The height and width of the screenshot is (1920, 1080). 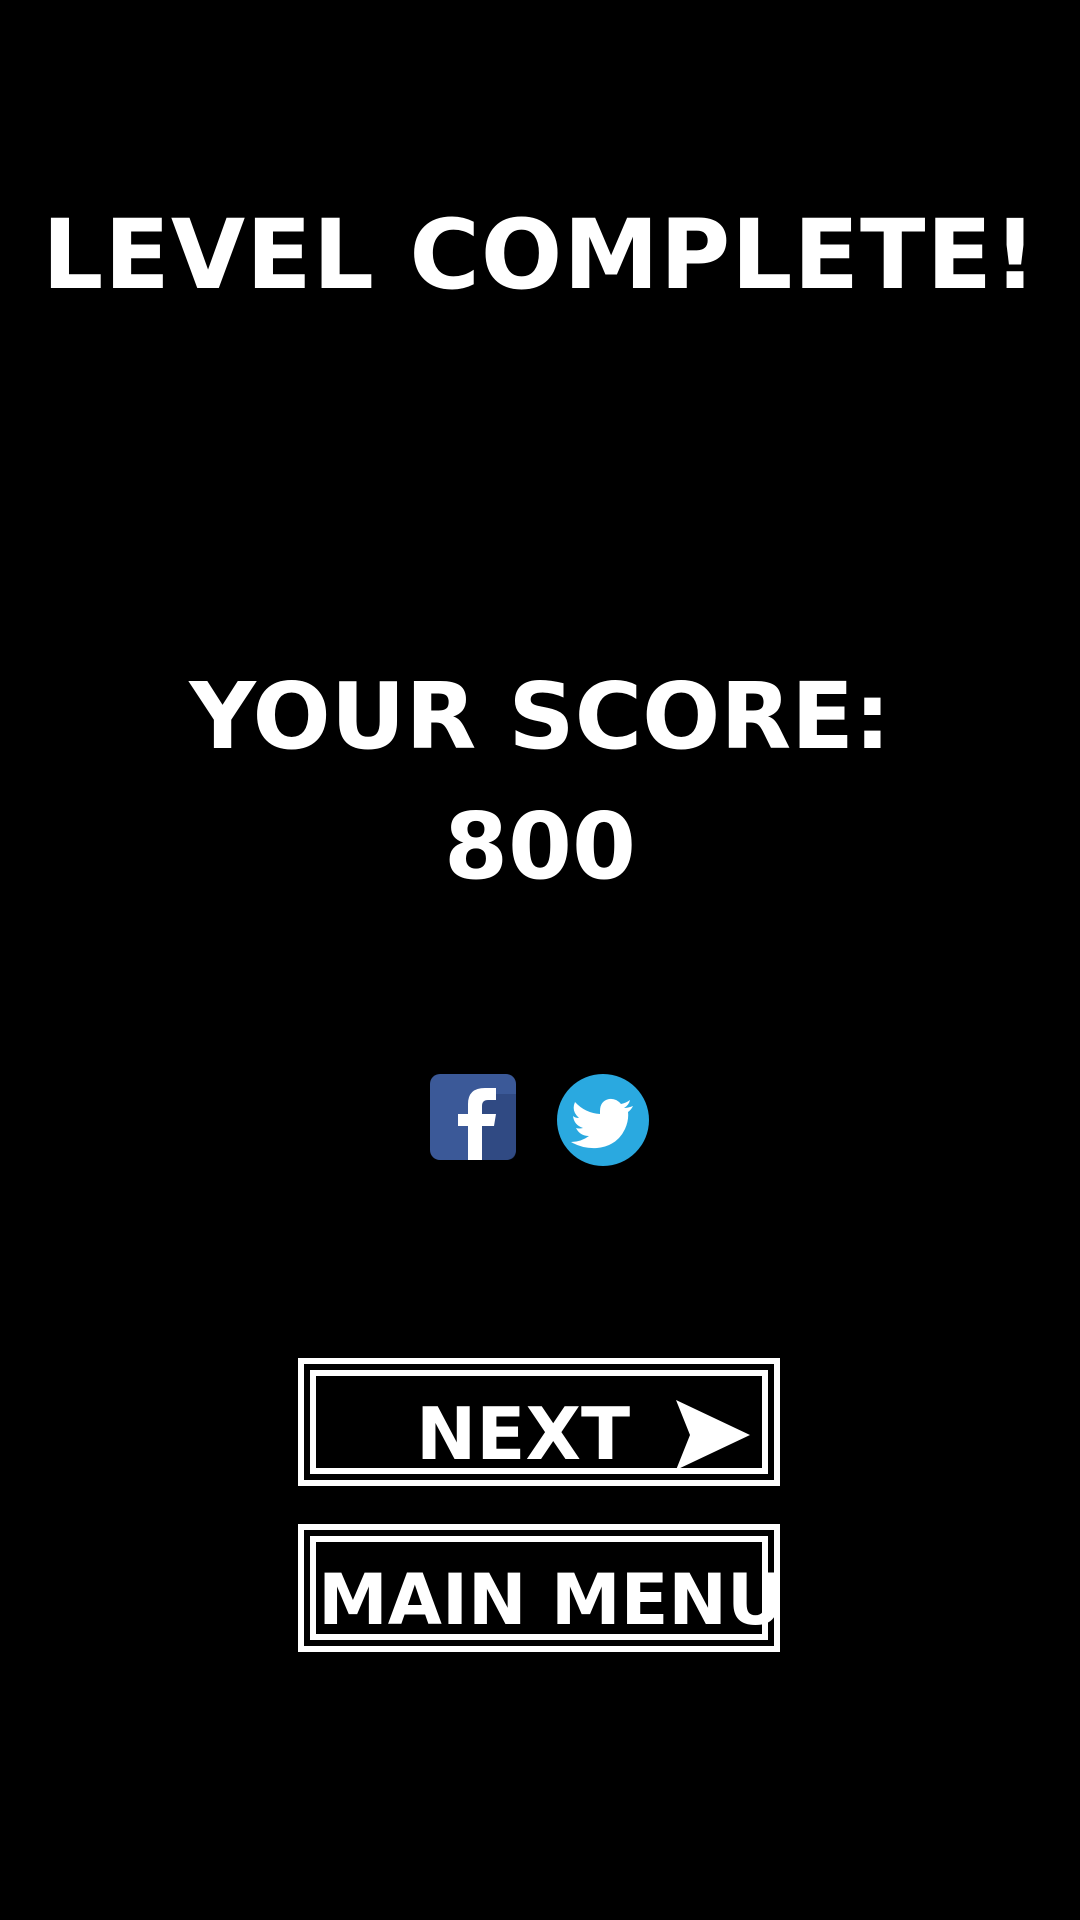 What do you see at coordinates (540, 255) in the screenshot?
I see `page-title: LEVEL COMPLETE!` at bounding box center [540, 255].